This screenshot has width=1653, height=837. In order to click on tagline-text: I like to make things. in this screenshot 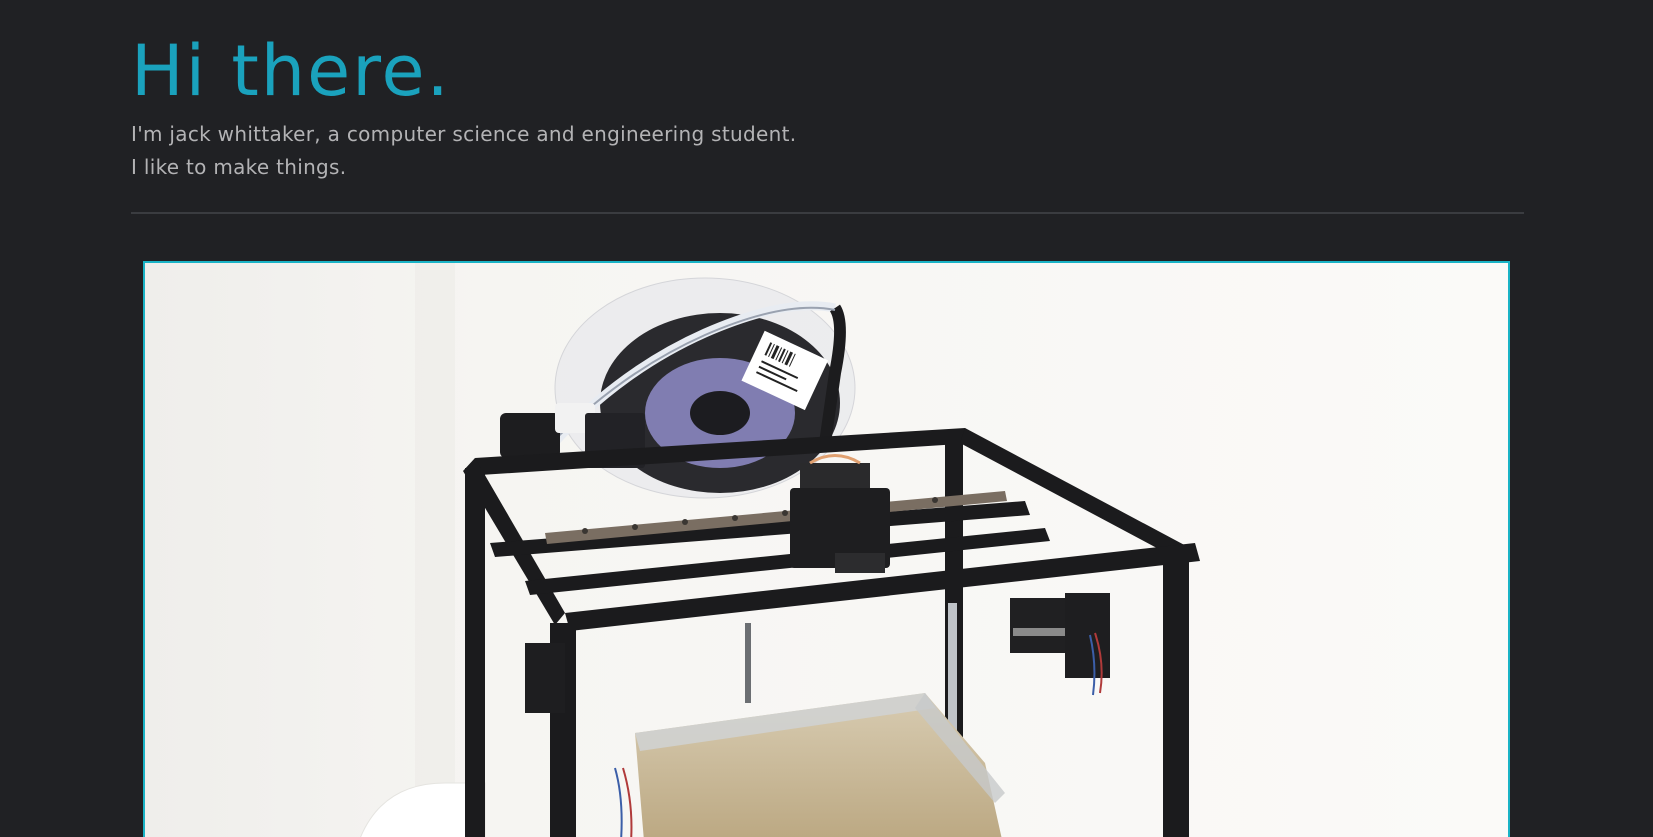, I will do `click(239, 167)`.